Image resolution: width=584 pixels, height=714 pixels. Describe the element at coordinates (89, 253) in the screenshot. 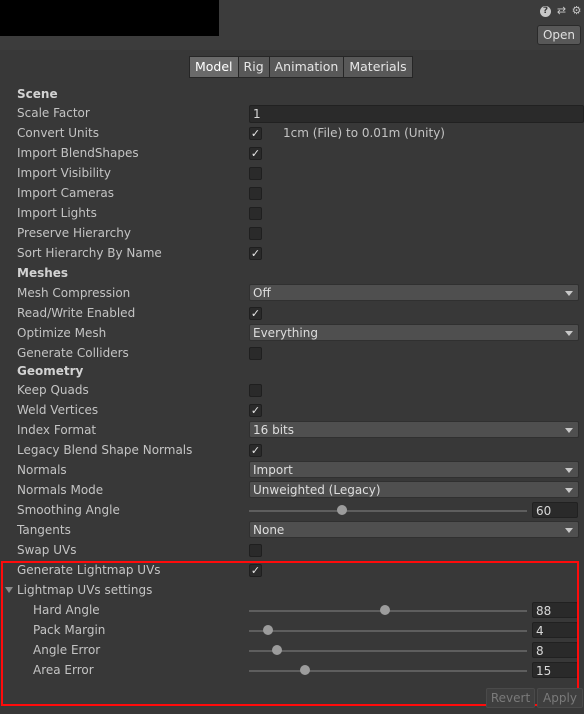

I see `field-label: Sort Hierarchy By Name` at that location.